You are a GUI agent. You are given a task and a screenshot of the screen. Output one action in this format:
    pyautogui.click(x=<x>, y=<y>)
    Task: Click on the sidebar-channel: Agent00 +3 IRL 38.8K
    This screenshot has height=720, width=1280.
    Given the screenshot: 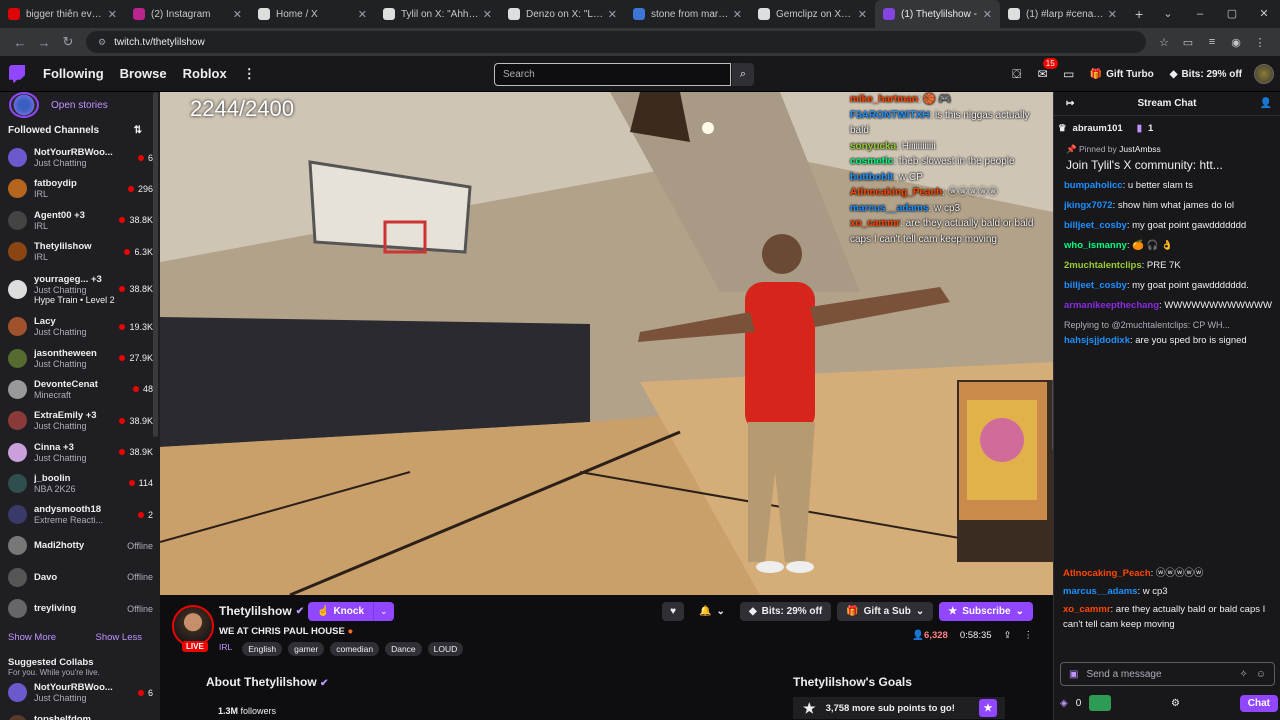 What is the action you would take?
    pyautogui.click(x=80, y=220)
    